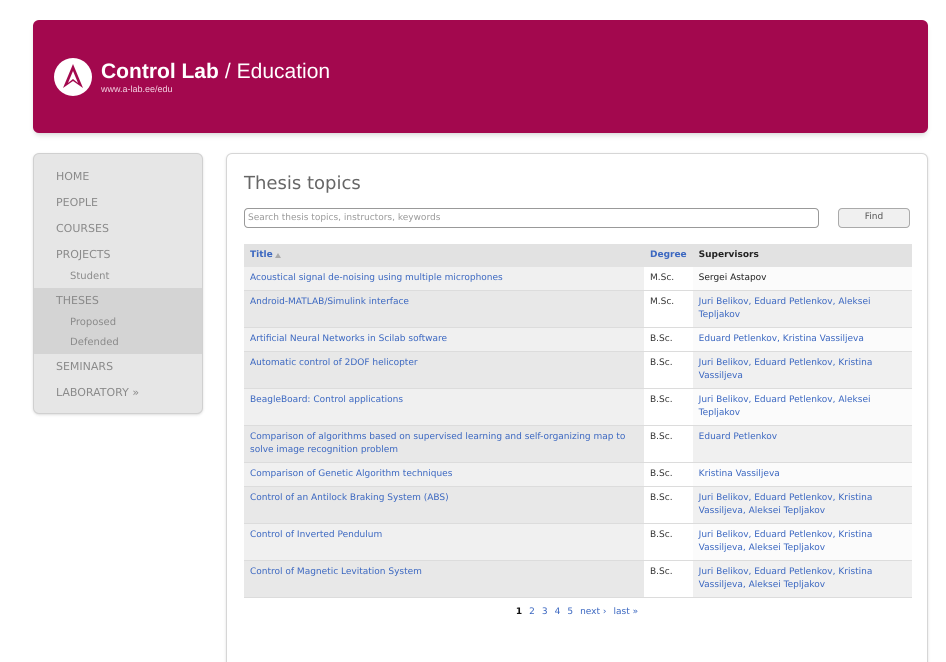 This screenshot has width=946, height=662. Describe the element at coordinates (160, 72) in the screenshot. I see `site-brand: Control Lab` at that location.